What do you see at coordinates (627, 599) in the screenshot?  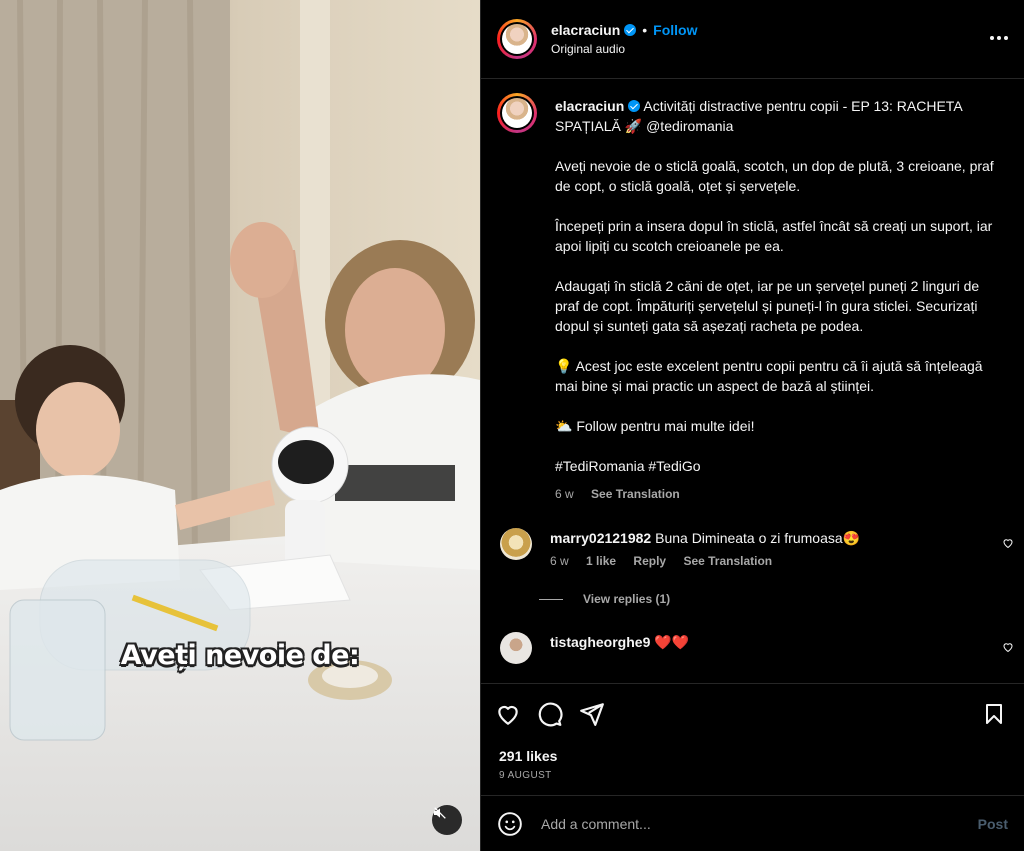 I see `view-replies-label: View replies (1)` at bounding box center [627, 599].